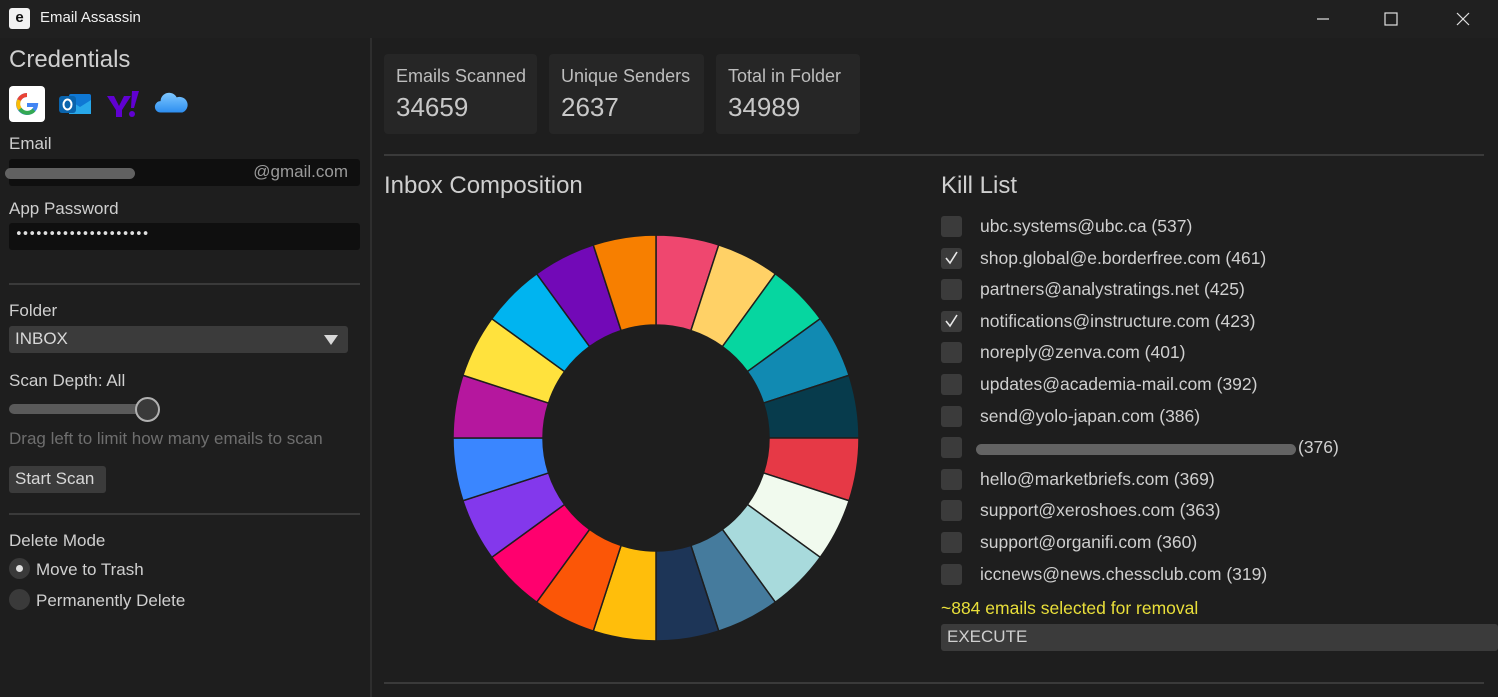  I want to click on kill-list-item-label: notifications@instructure.com (423), so click(1118, 321).